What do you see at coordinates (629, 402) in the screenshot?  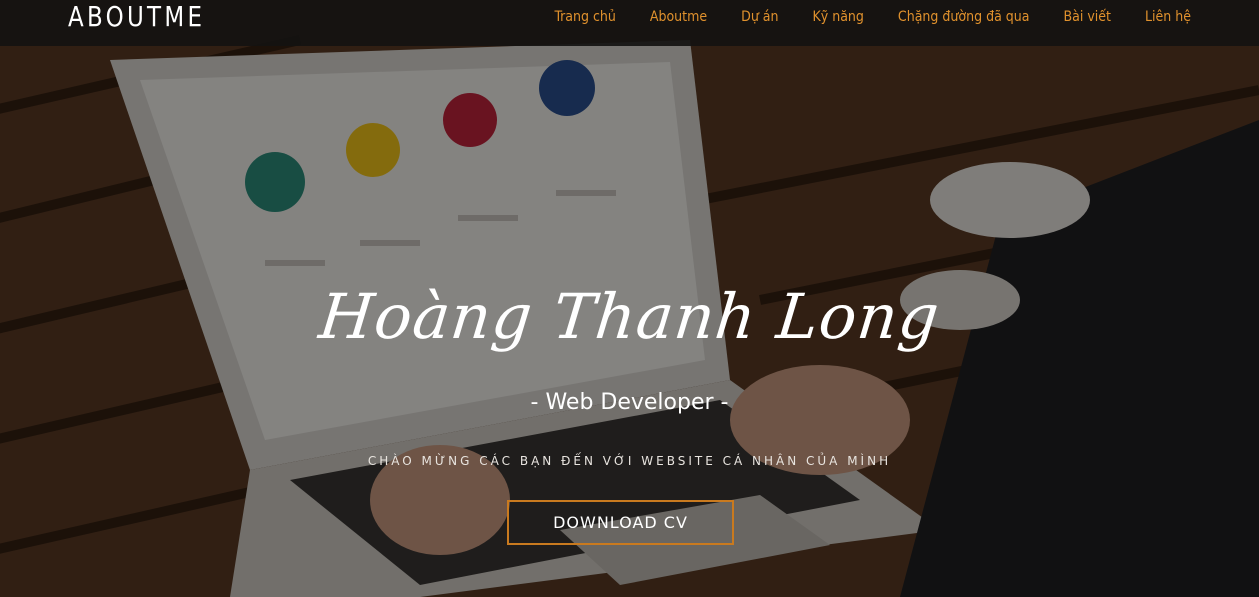 I see `hero-role: - Web Developer -` at bounding box center [629, 402].